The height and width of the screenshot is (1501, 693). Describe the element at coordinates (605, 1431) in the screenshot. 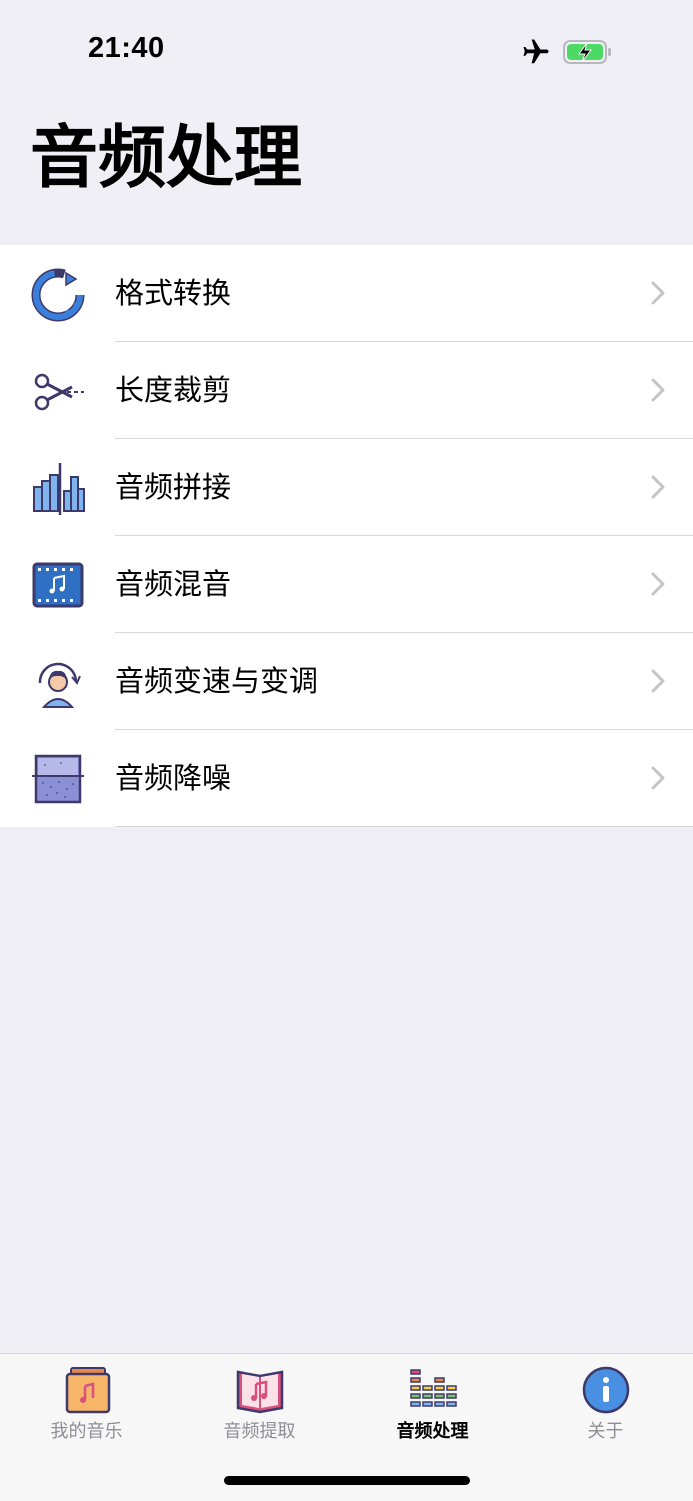

I see `tab-label: 关于` at that location.